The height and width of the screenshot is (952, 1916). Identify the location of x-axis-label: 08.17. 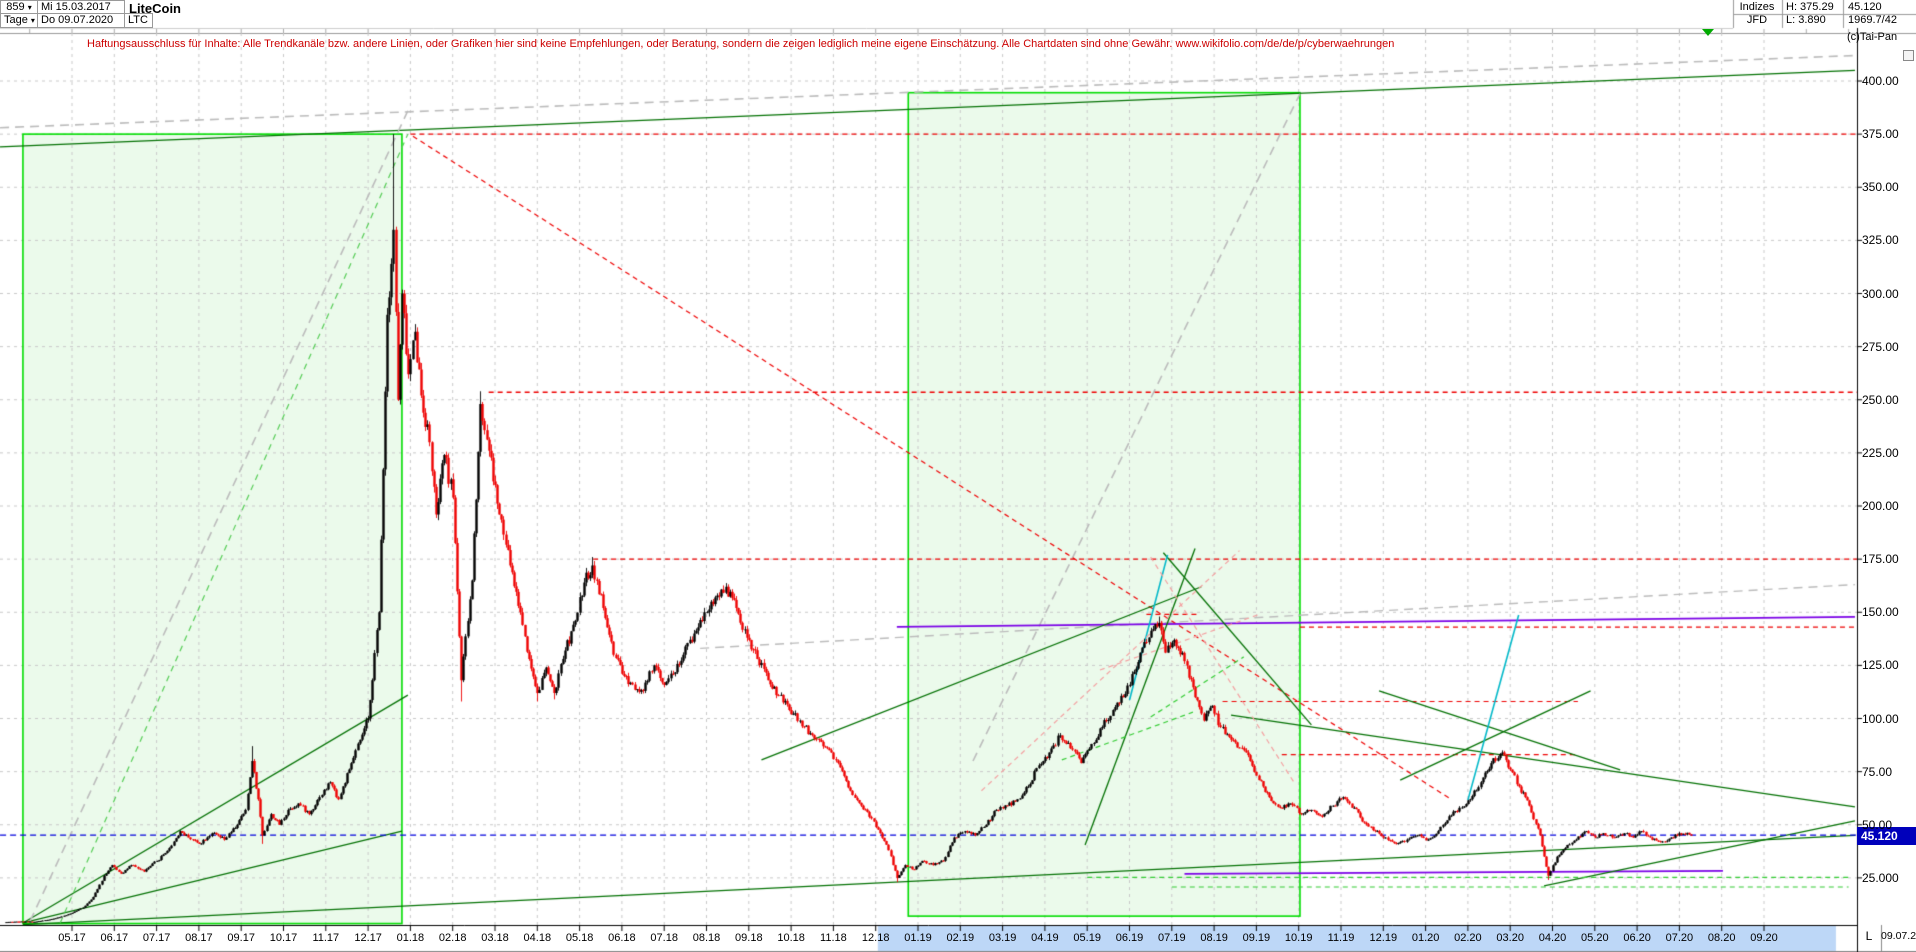
(199, 938).